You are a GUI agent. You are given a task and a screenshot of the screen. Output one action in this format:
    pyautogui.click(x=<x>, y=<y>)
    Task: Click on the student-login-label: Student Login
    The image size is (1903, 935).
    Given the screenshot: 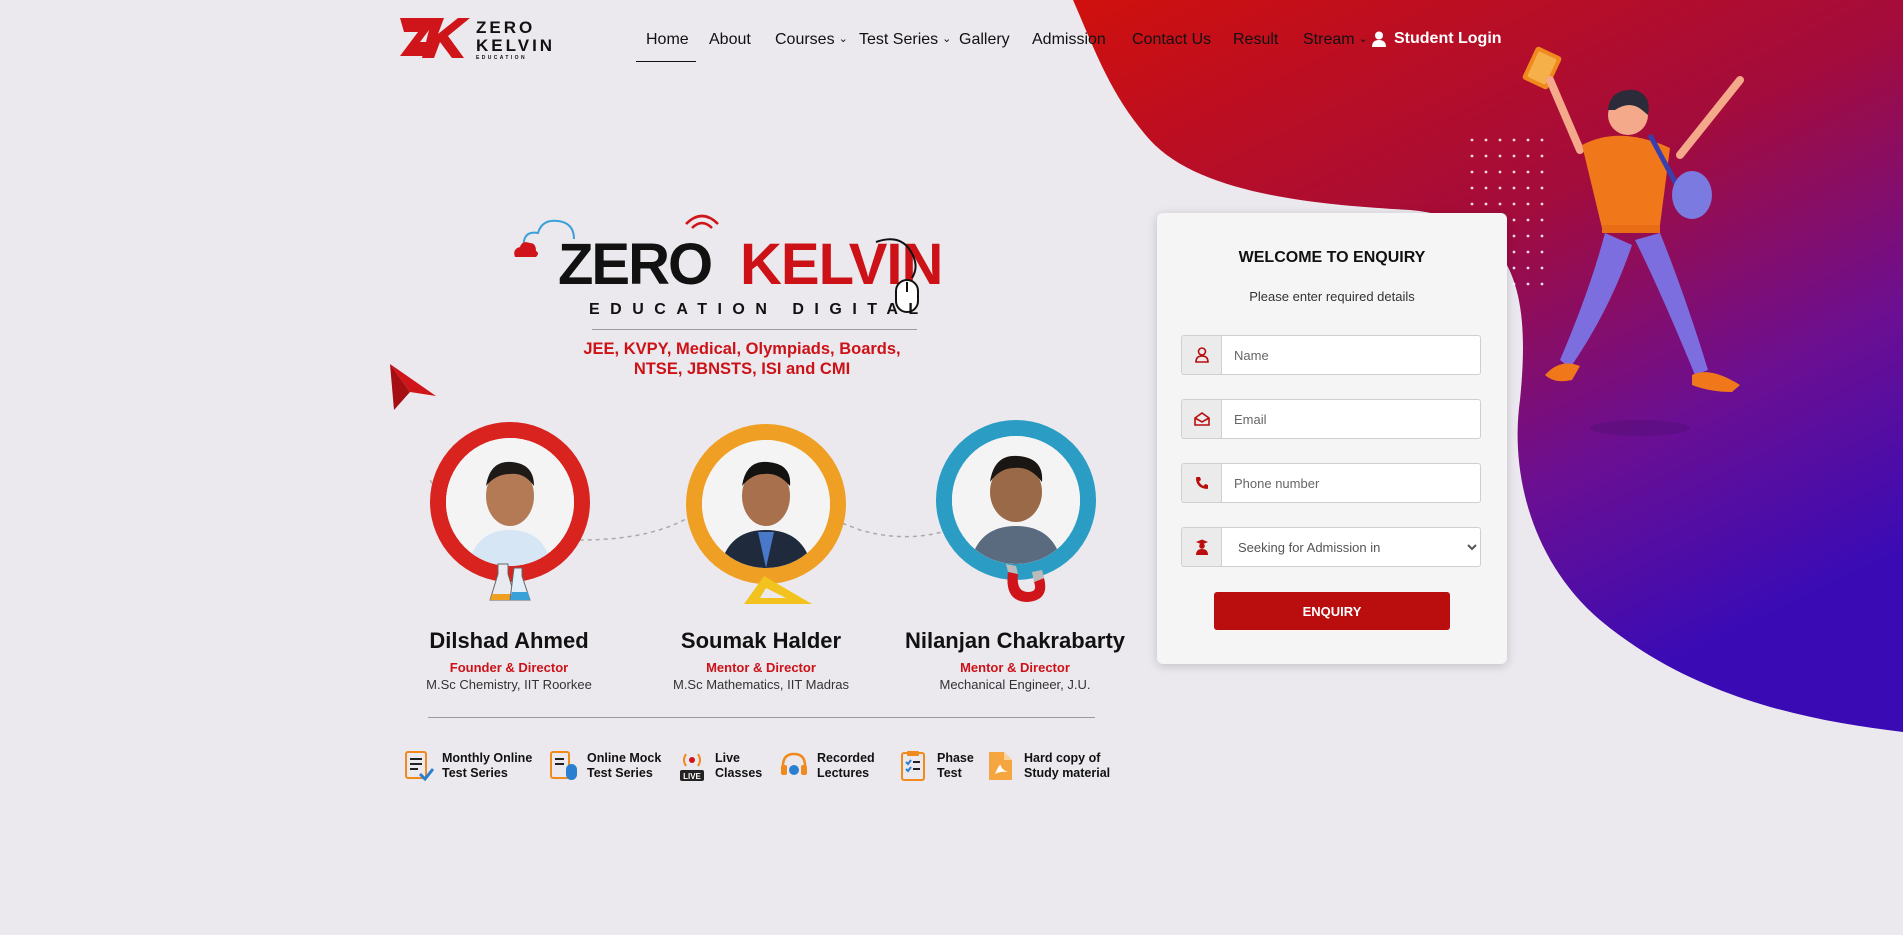 What is the action you would take?
    pyautogui.click(x=1448, y=38)
    